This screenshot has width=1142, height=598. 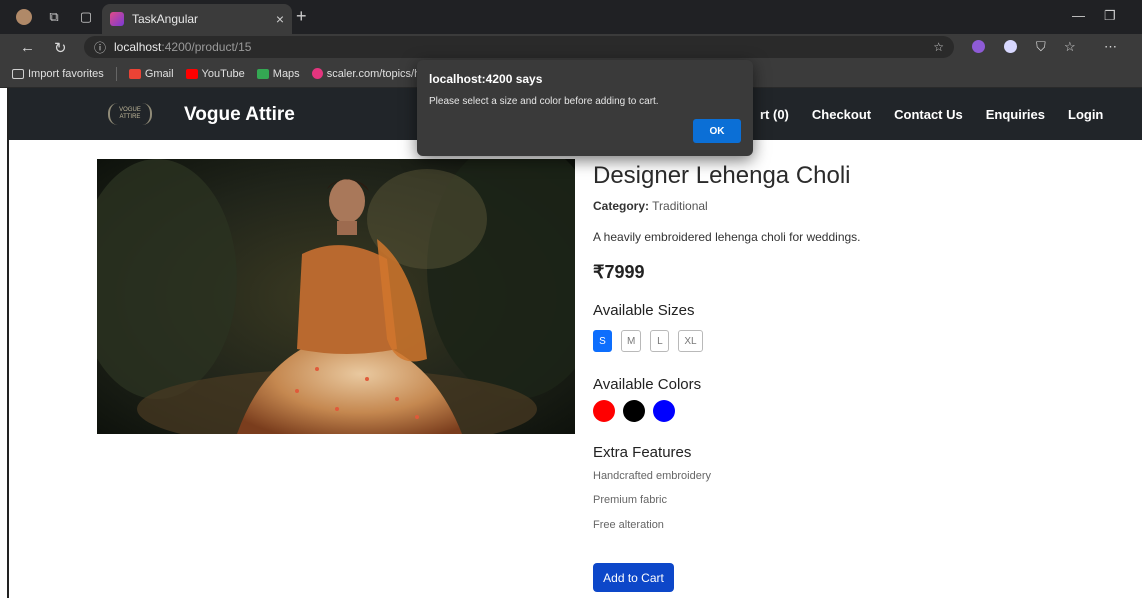 What do you see at coordinates (130, 114) in the screenshot?
I see `brand-logo: VOGUE ATTIRE` at bounding box center [130, 114].